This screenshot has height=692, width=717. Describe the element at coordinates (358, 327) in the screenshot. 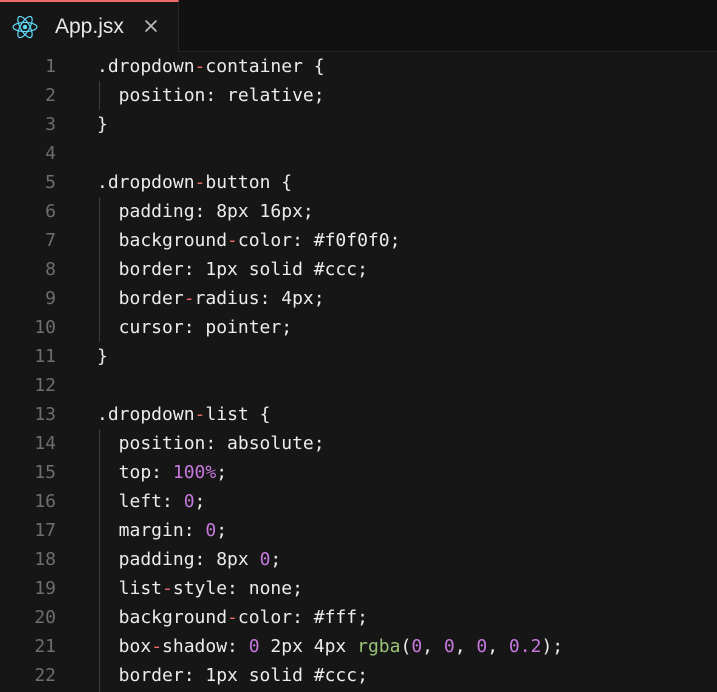

I see `code-line: 10 cursor: pointer;` at that location.